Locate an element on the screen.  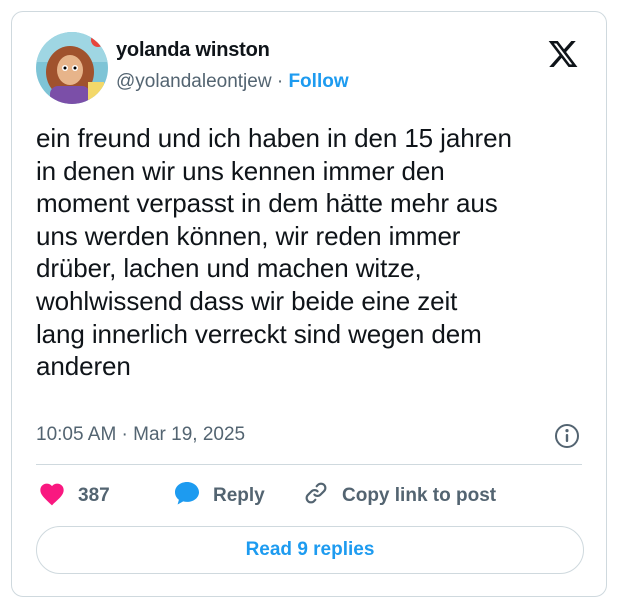
like-button: 387 is located at coordinates (74, 496).